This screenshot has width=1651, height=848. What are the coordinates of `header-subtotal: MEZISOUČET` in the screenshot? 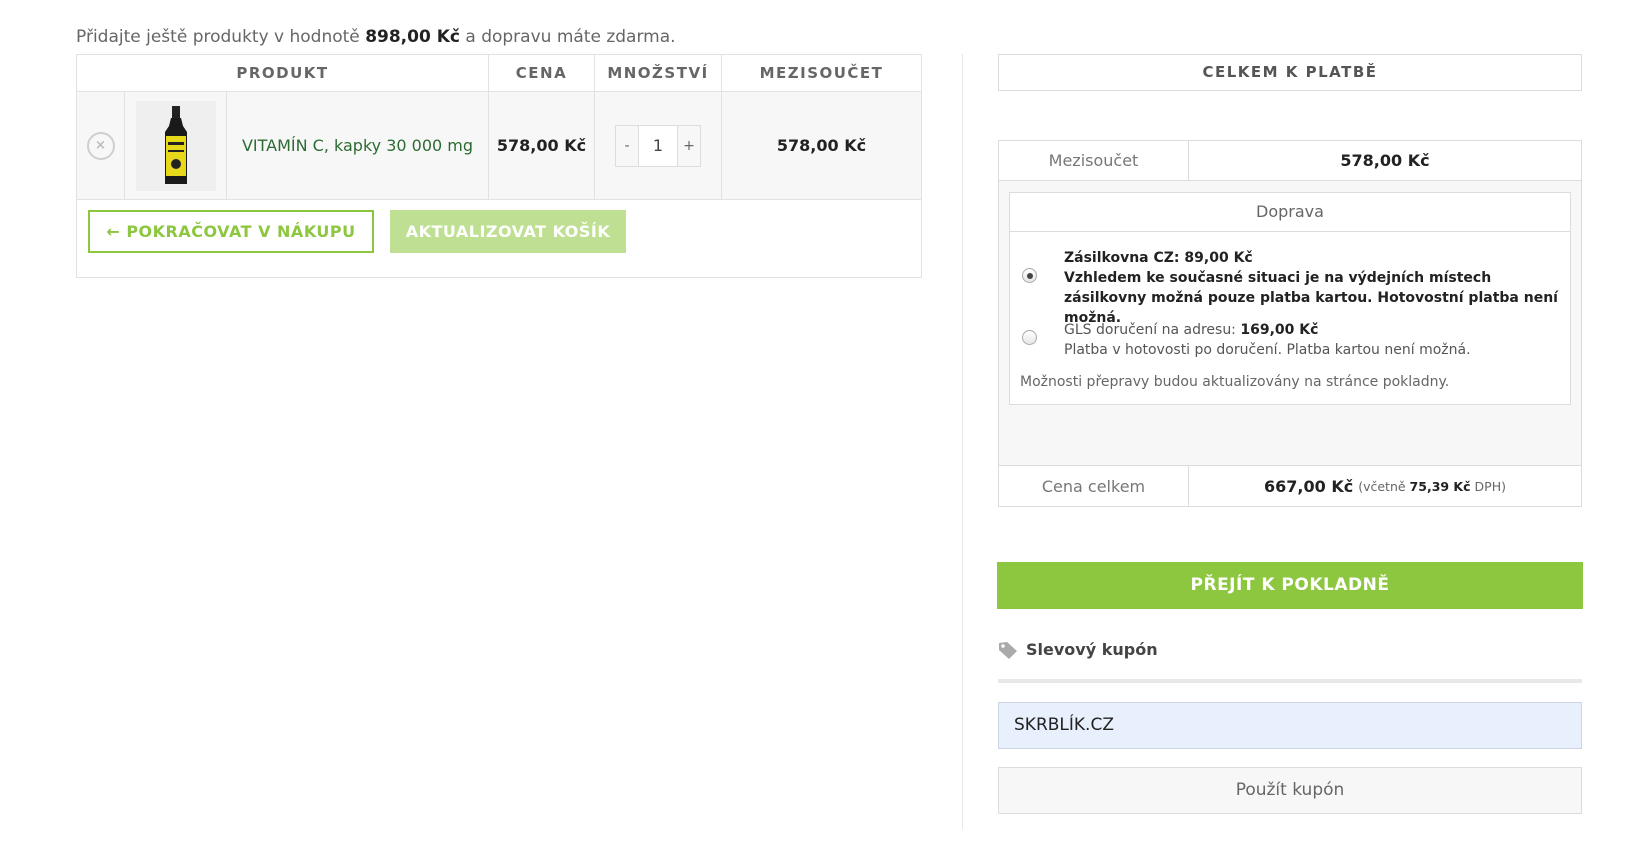 It's located at (821, 73).